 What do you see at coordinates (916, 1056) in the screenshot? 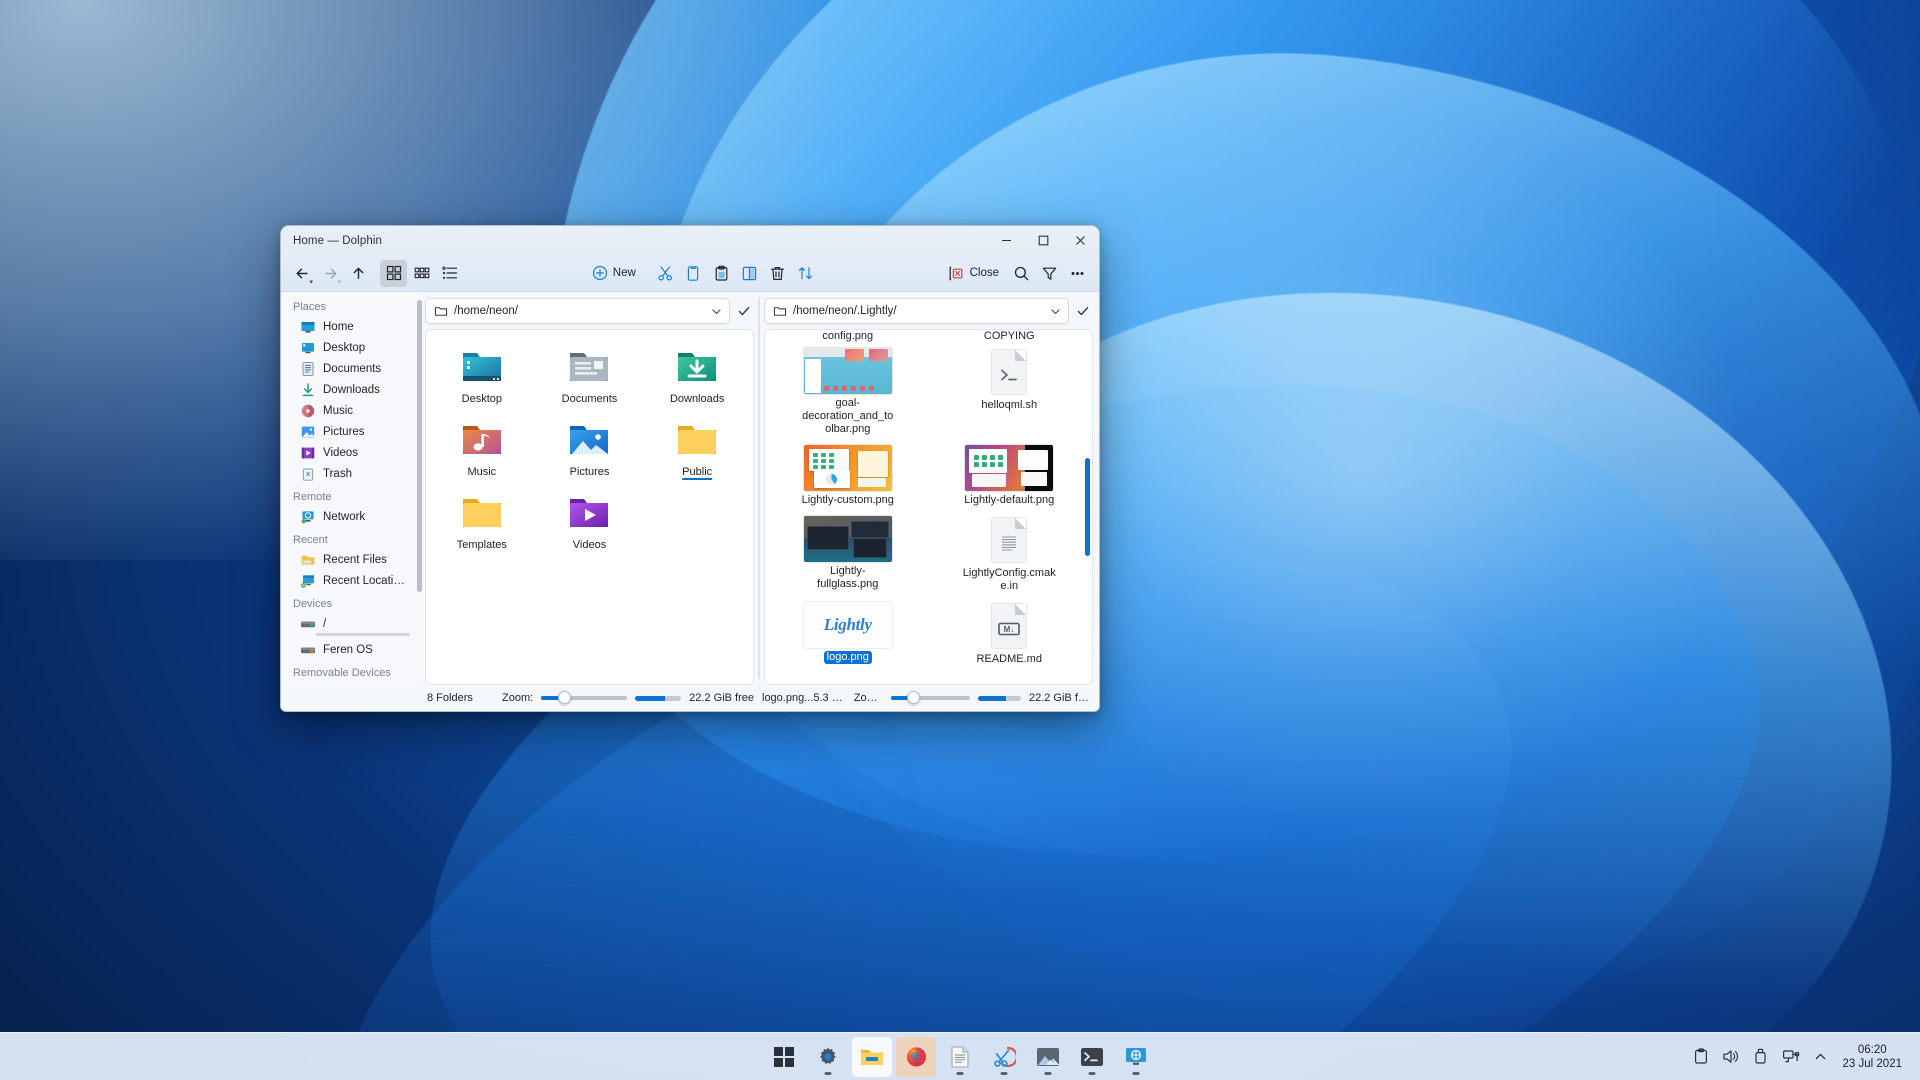
I see `firefox-taskbar-button` at bounding box center [916, 1056].